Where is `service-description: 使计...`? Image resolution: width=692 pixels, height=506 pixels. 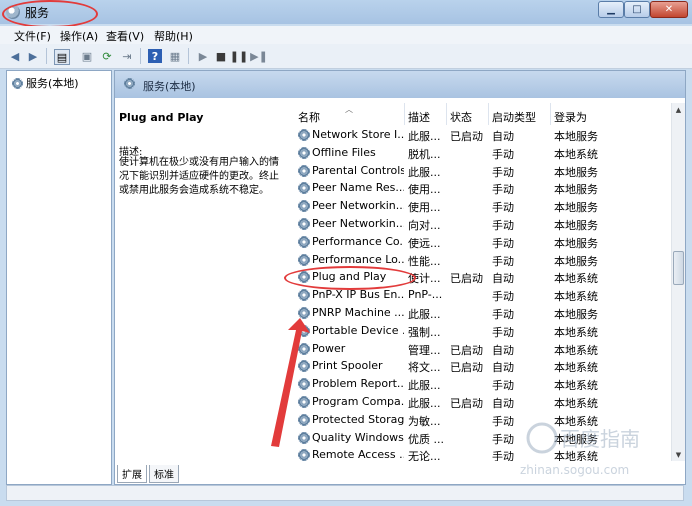
service-description: 使计... is located at coordinates (424, 279).